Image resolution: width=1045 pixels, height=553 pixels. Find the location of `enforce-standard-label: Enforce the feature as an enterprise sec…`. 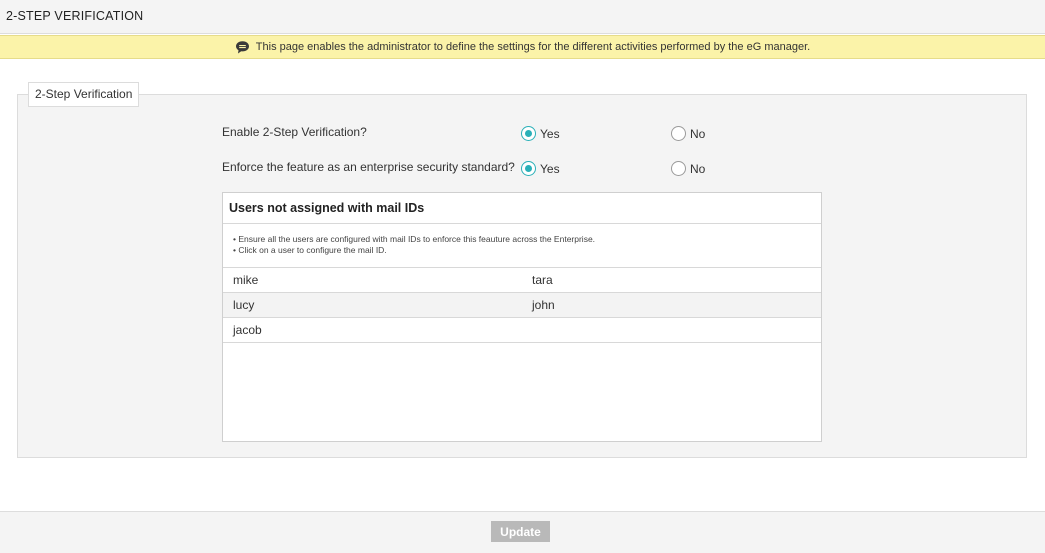

enforce-standard-label: Enforce the feature as an enterprise sec… is located at coordinates (368, 167).